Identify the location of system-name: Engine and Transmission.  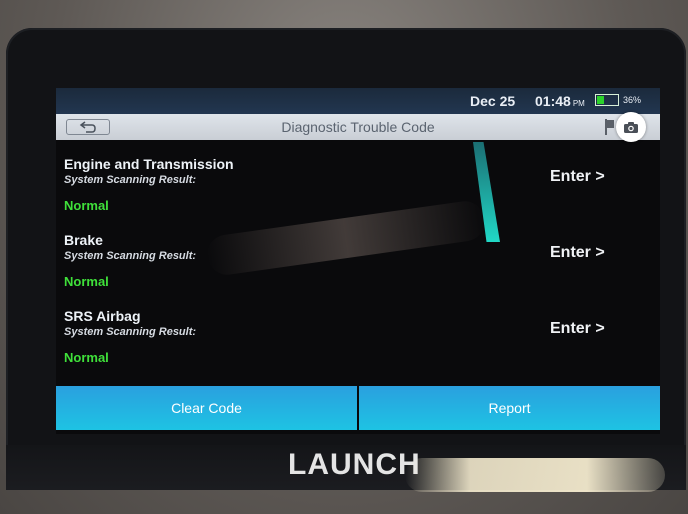
(149, 164).